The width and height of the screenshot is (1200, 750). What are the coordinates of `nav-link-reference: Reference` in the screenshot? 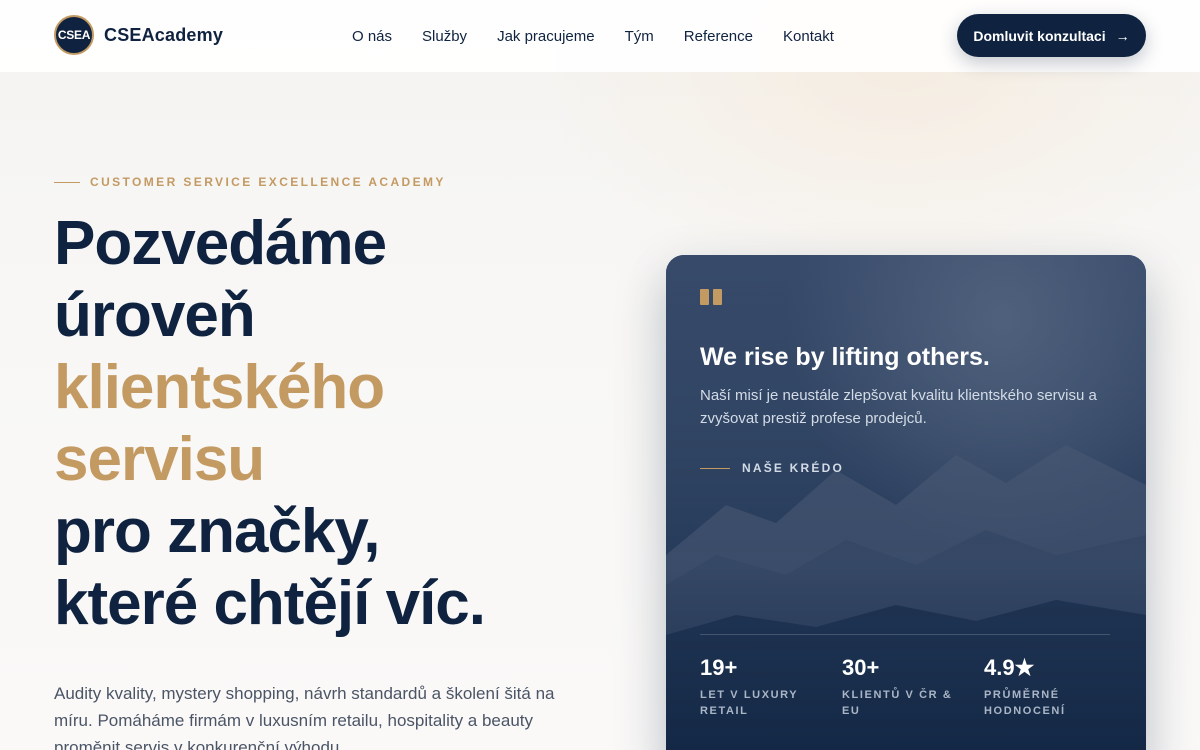 It's located at (718, 36).